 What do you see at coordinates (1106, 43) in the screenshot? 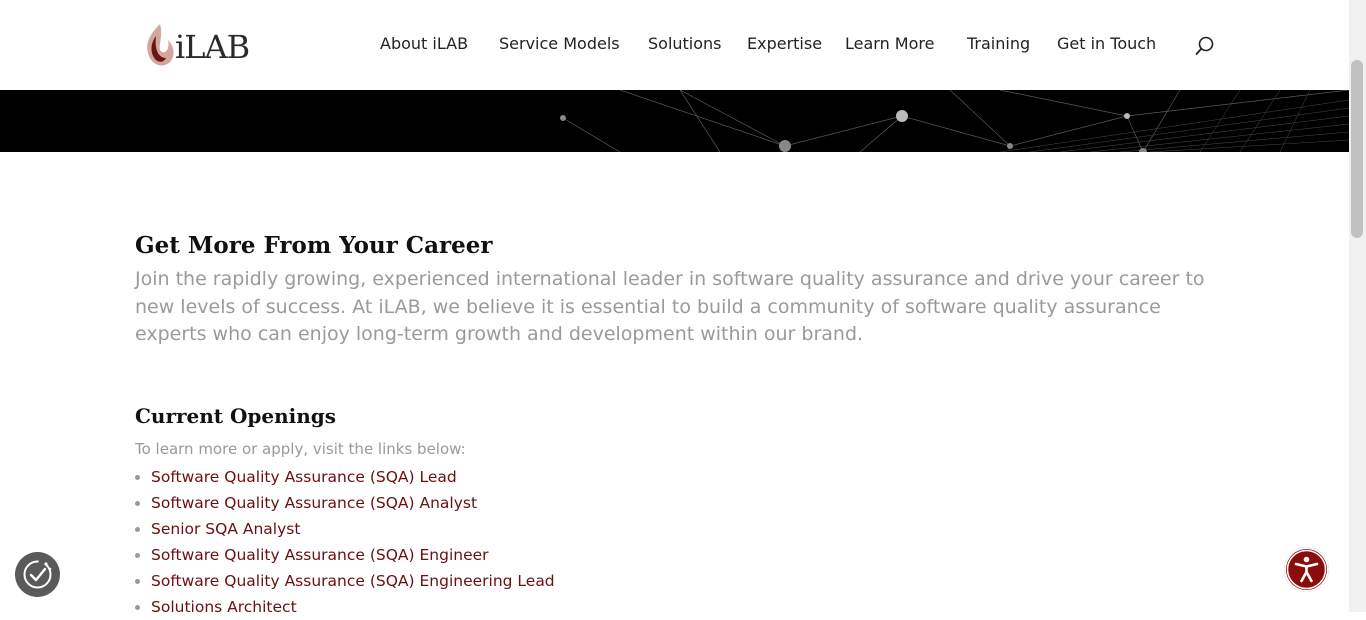
I see `nav-item-get-in-touch: Get in Touch` at bounding box center [1106, 43].